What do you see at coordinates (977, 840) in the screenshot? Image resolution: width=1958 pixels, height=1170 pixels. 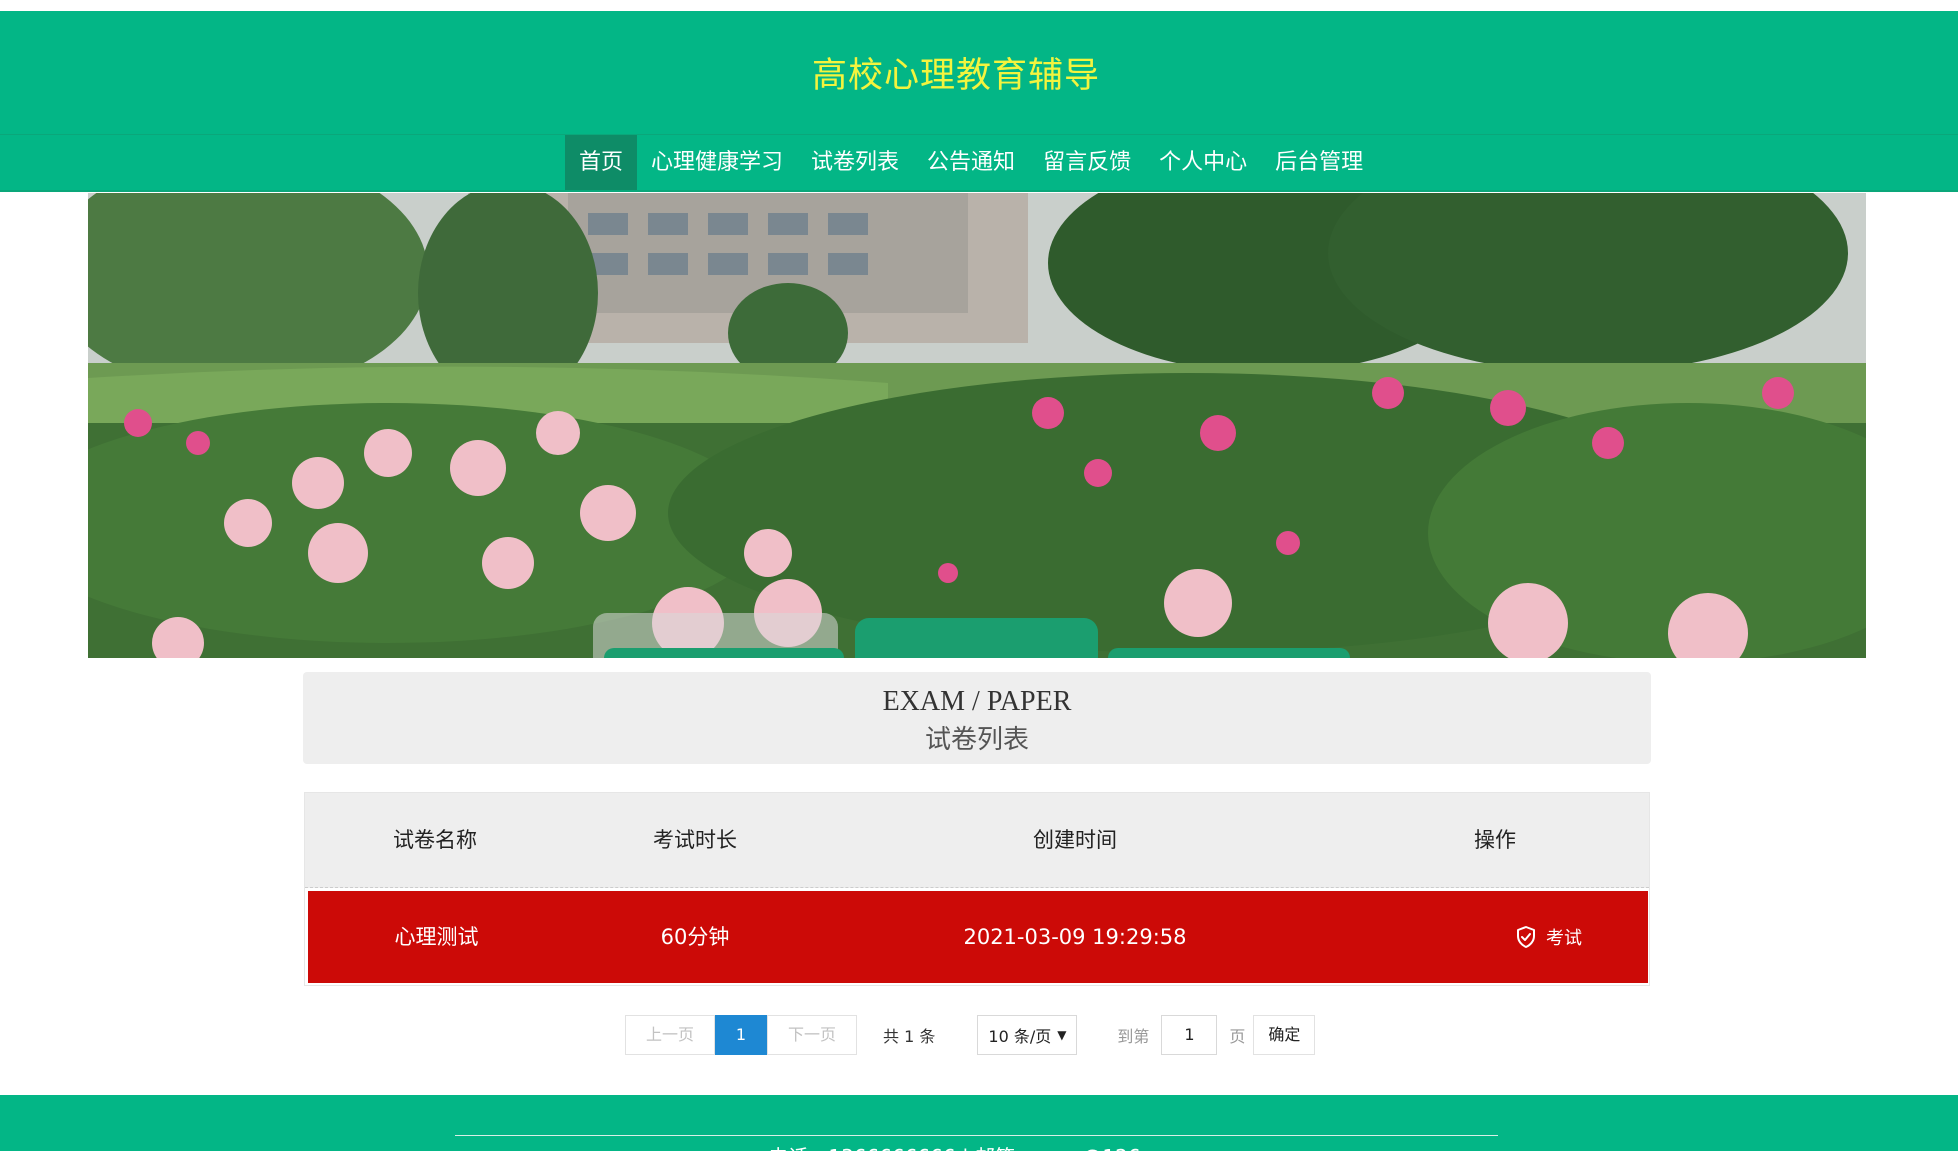 I see `table-header: 试卷名称 考试时长 创建时间 操作` at bounding box center [977, 840].